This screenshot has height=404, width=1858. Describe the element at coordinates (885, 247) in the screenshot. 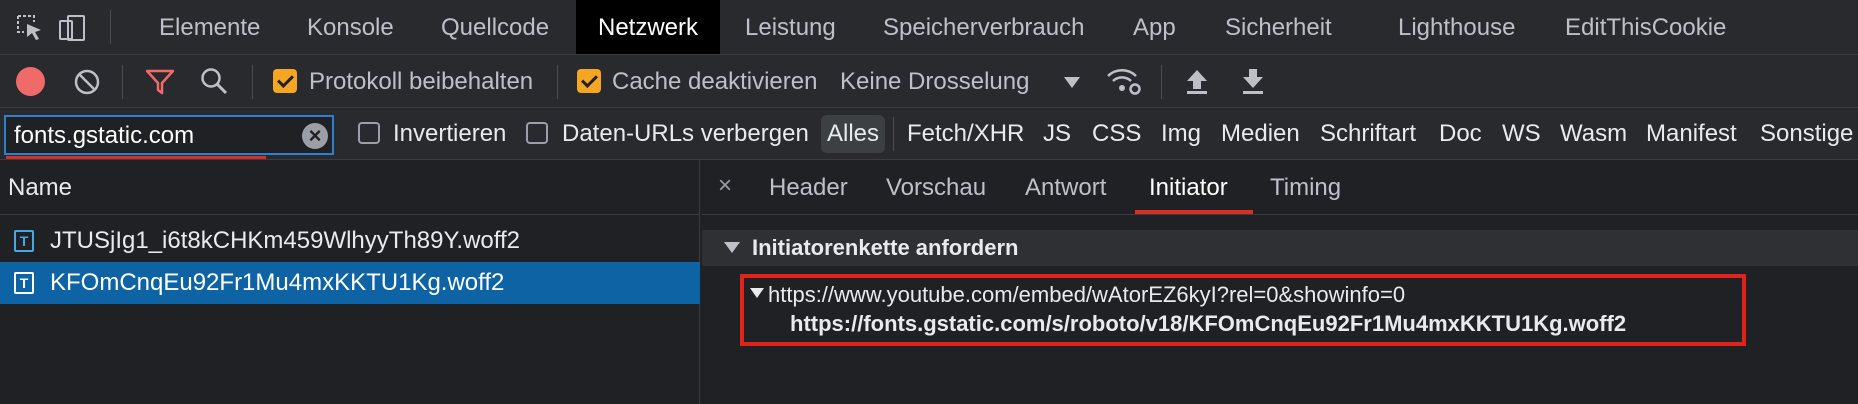

I see `section-title: Initiatorenkette anfordern` at that location.